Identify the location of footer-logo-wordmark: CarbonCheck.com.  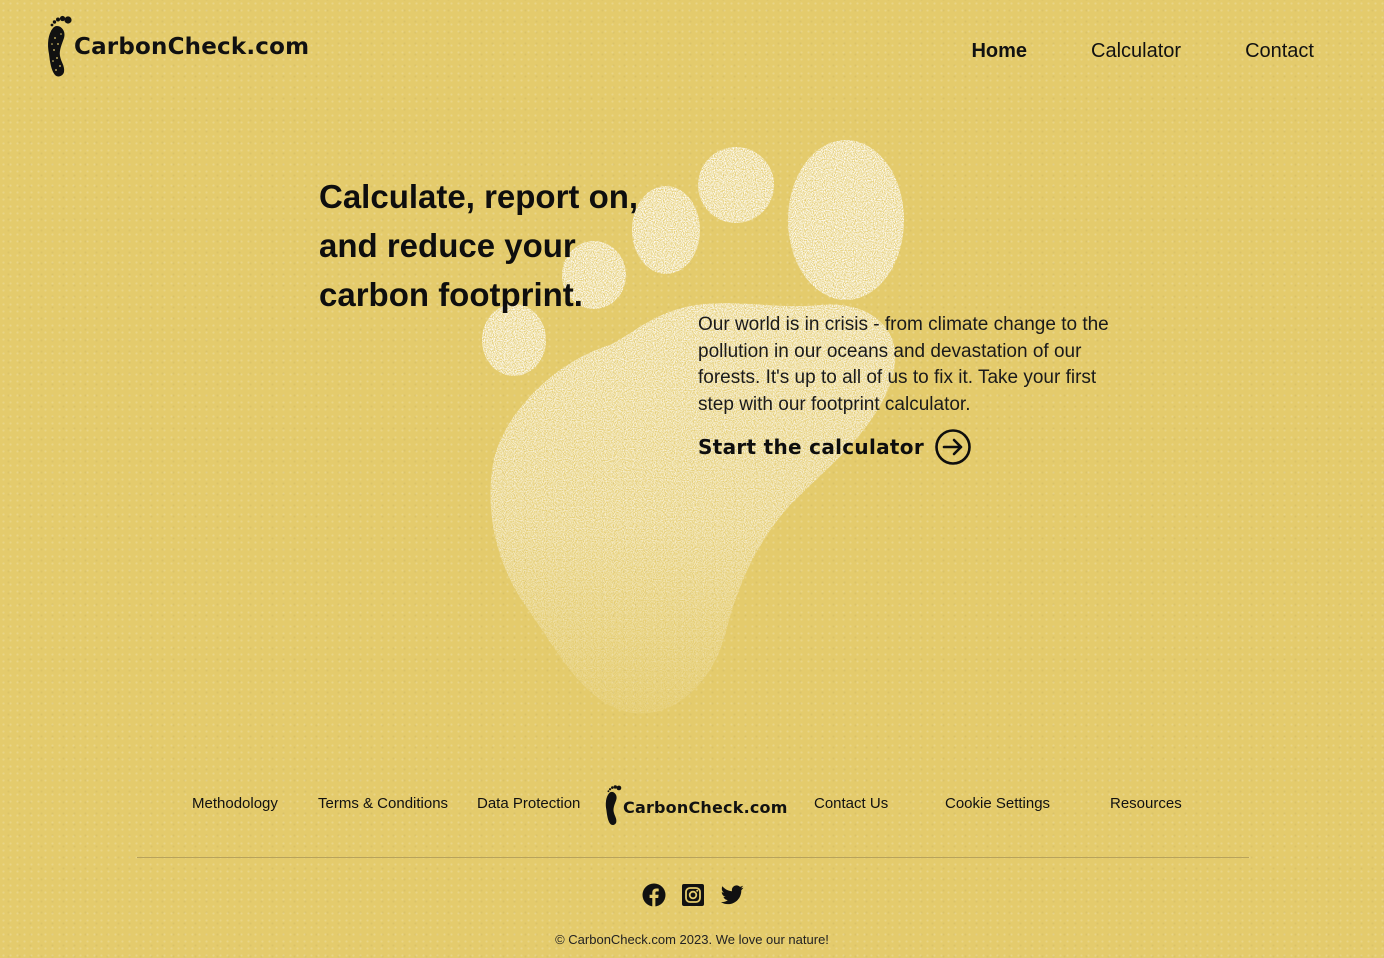
(705, 807).